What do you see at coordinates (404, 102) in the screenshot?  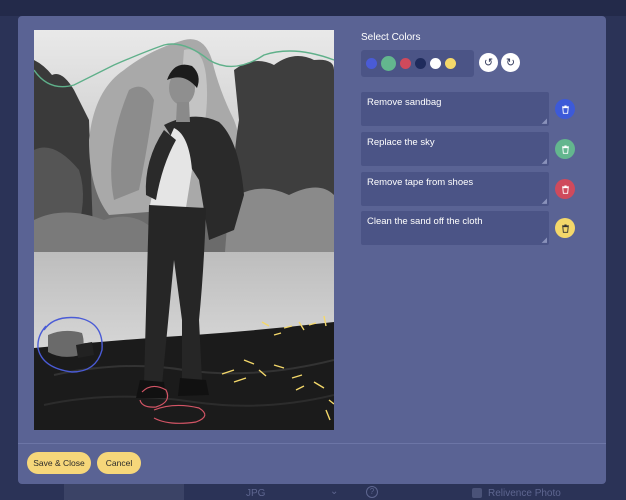 I see `annotation-note-text: Remove sandbag` at bounding box center [404, 102].